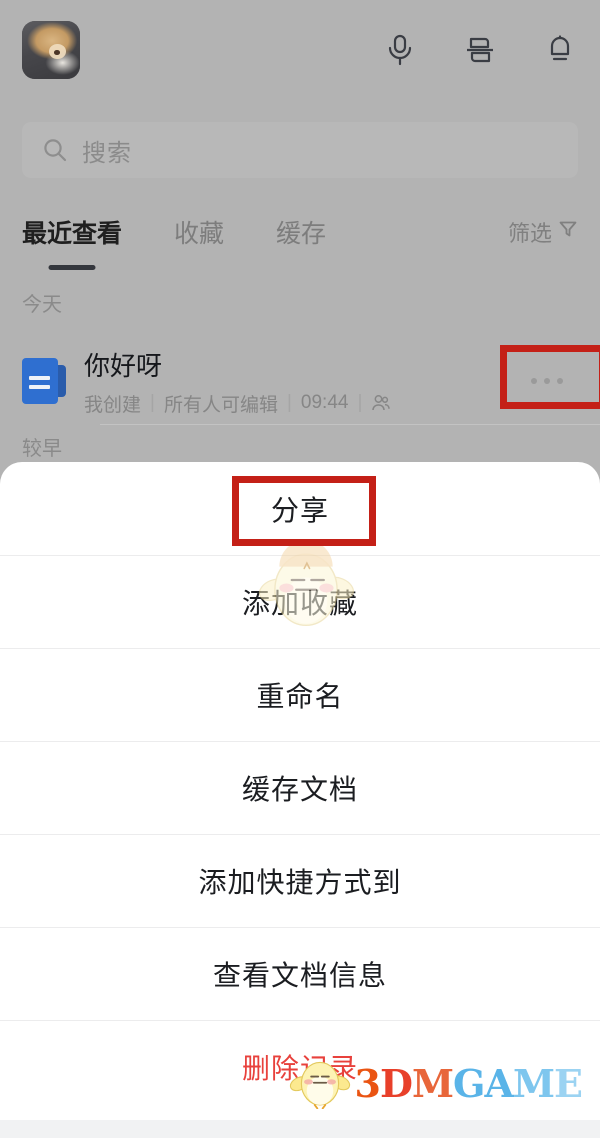 The image size is (600, 1138). I want to click on people-icon, so click(381, 403).